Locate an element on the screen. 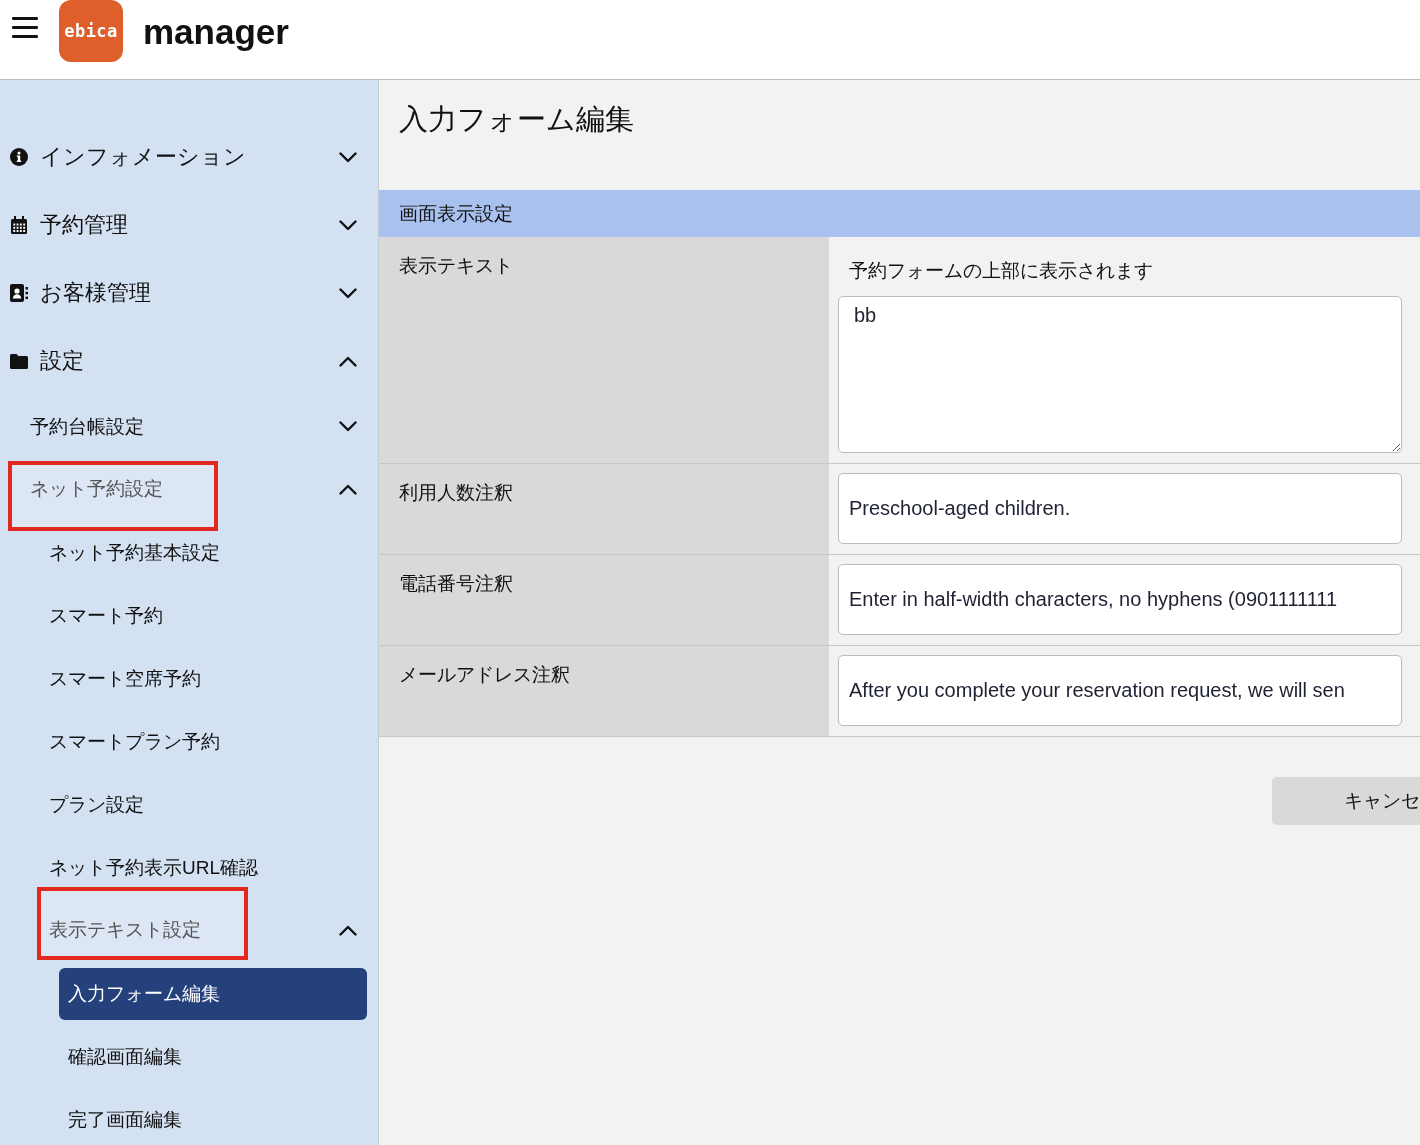 This screenshot has height=1145, width=1420. field-label: 利用人数注釈 is located at coordinates (604, 509).